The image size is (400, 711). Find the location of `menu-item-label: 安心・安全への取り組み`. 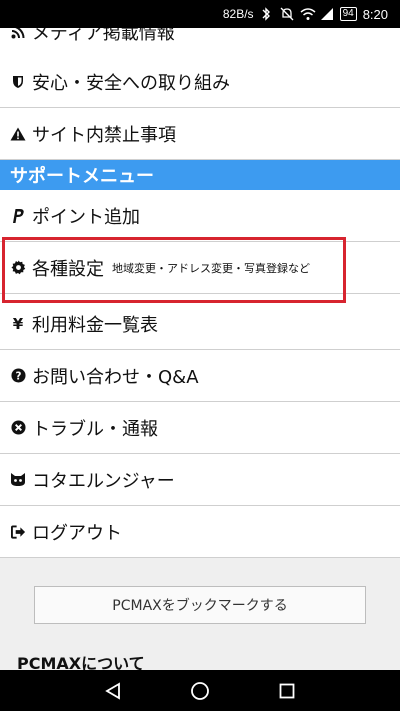

menu-item-label: 安心・安全への取り組み is located at coordinates (131, 83).